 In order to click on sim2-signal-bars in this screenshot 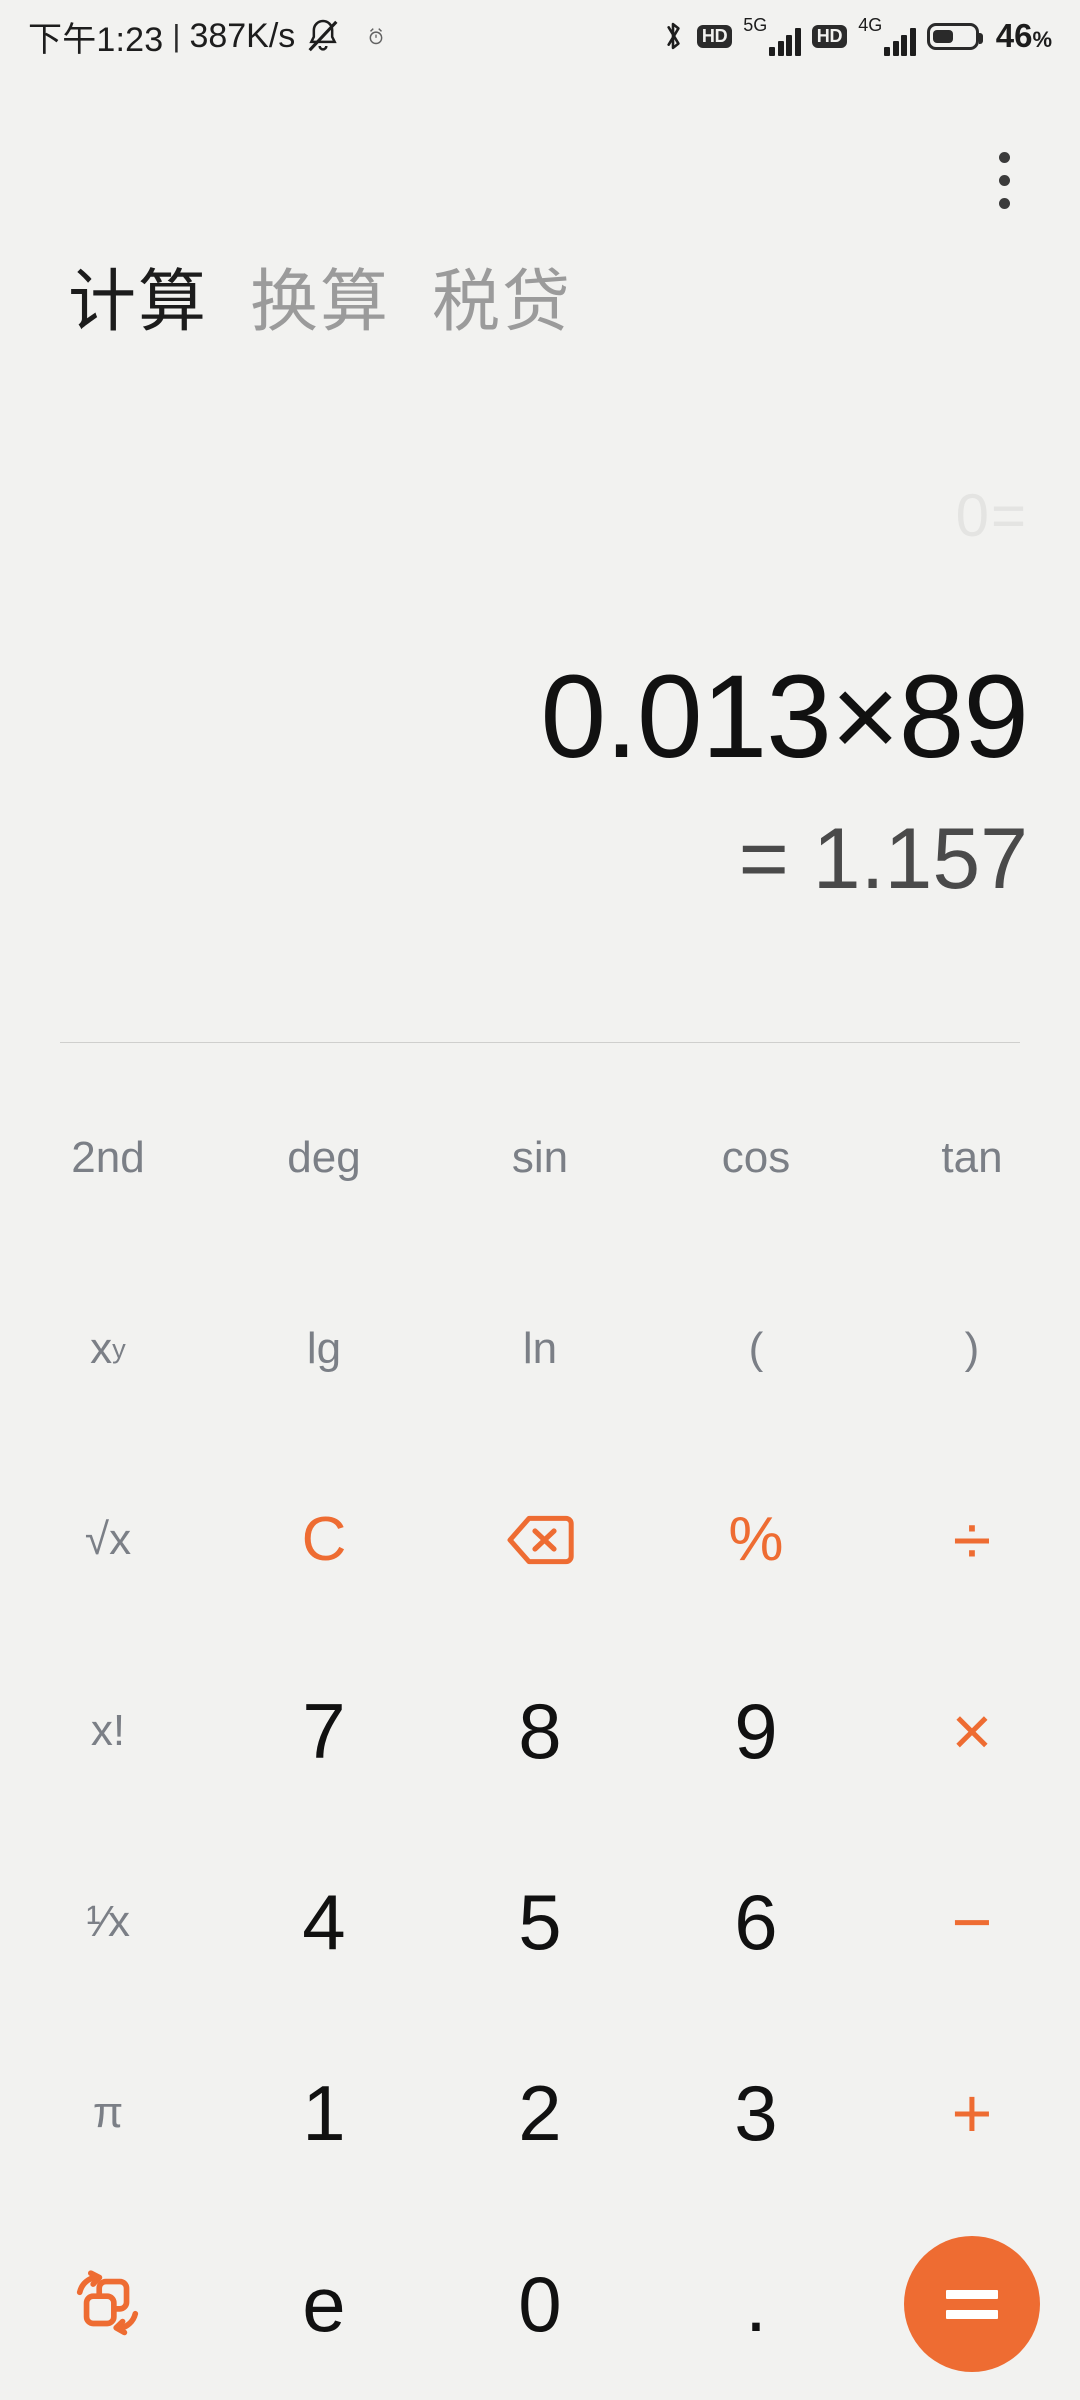, I will do `click(900, 41)`.